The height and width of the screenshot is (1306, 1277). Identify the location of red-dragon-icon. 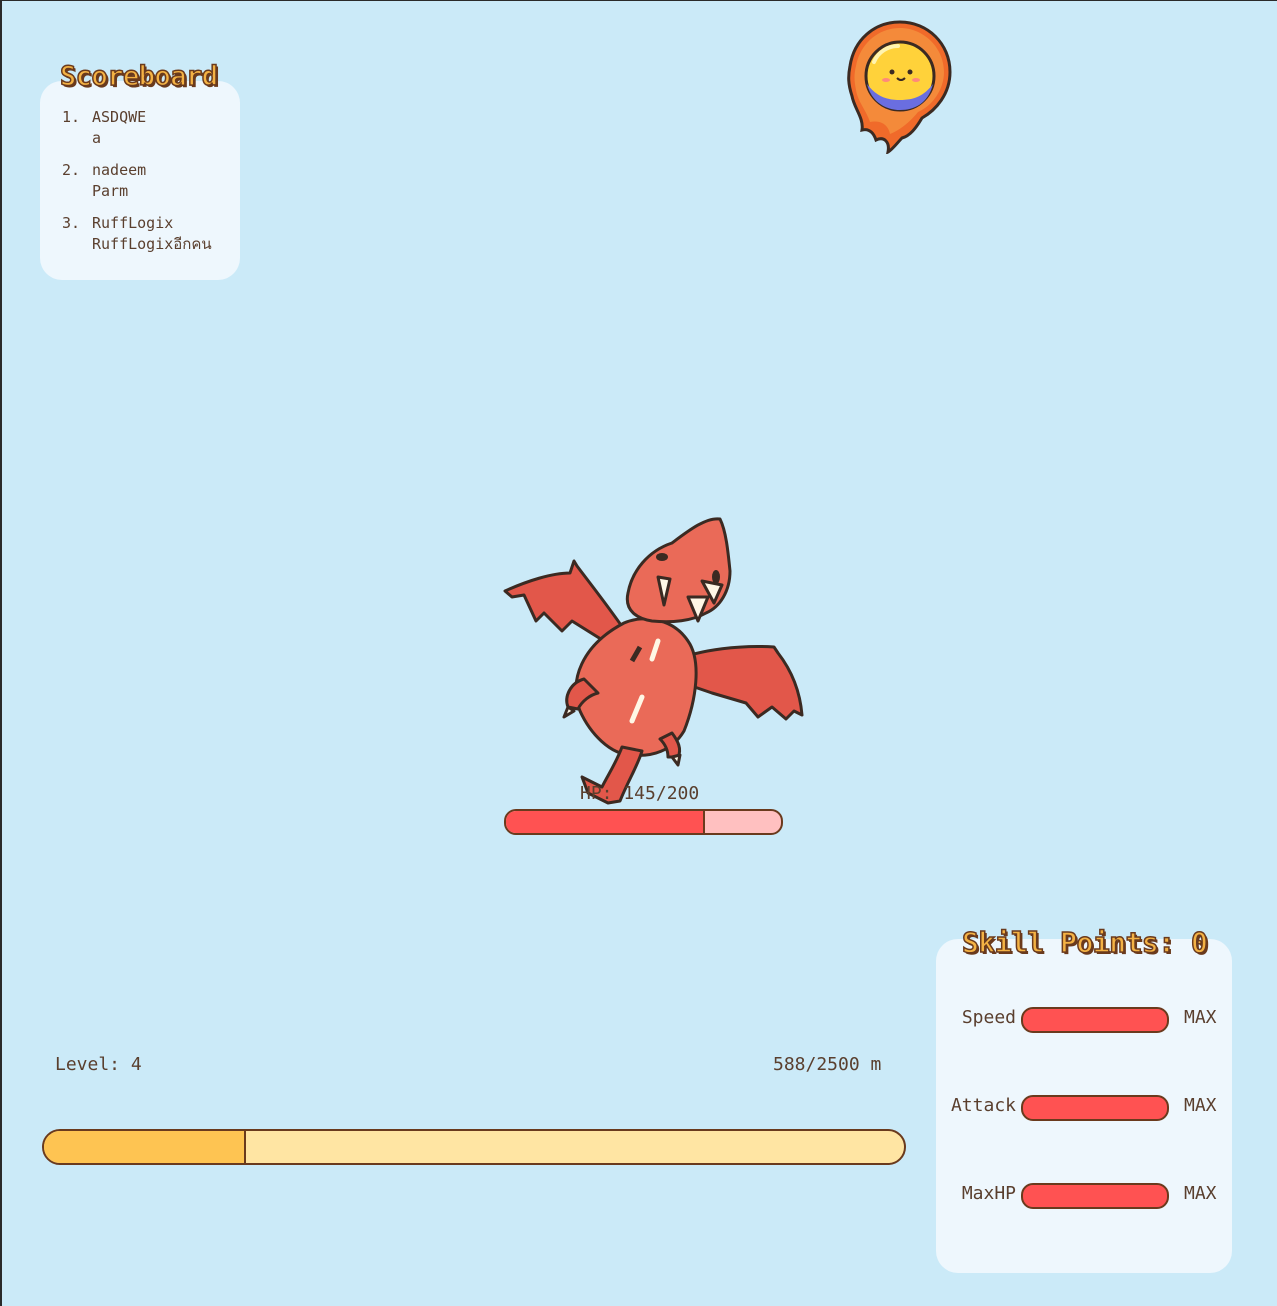
(653, 661).